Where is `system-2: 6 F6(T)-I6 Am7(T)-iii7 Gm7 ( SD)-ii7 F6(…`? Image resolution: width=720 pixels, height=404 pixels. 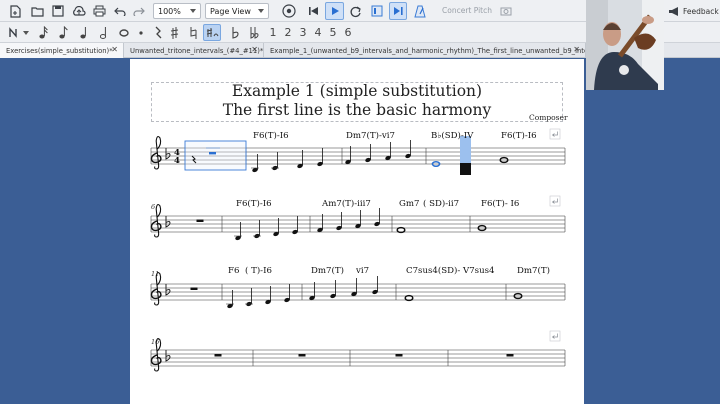 system-2: 6 F6(T)-I6 Am7(T)-iii7 Gm7 ( SD)-ii7 F6(… is located at coordinates (358, 218).